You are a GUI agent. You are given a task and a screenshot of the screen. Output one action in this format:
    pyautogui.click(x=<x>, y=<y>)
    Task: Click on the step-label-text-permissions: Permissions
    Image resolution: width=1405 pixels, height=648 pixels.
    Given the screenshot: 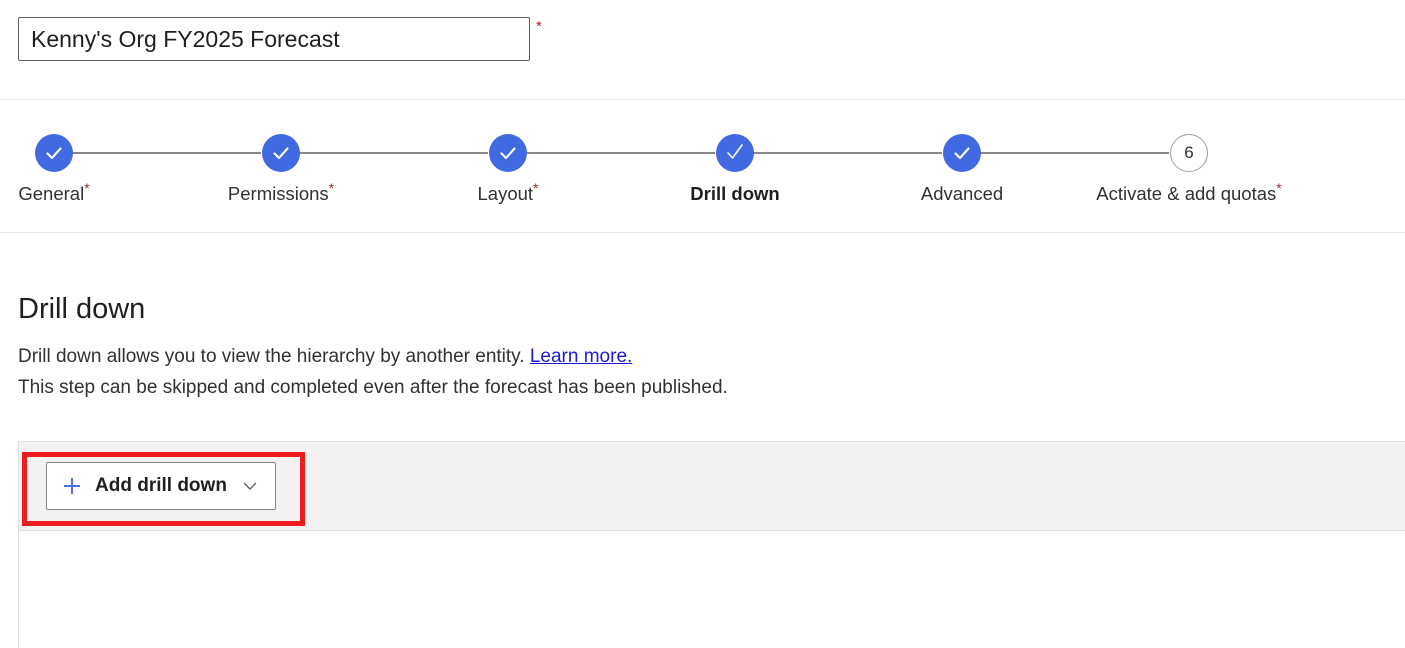 What is the action you would take?
    pyautogui.click(x=278, y=193)
    